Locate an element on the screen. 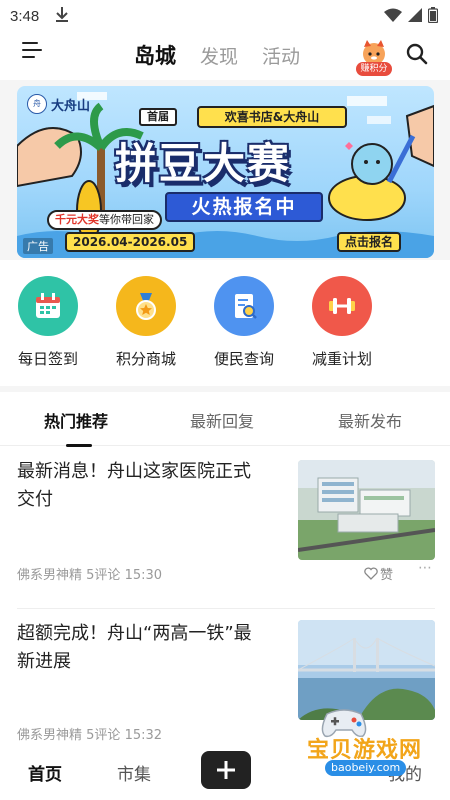  like-button: 赞 is located at coordinates (378, 573).